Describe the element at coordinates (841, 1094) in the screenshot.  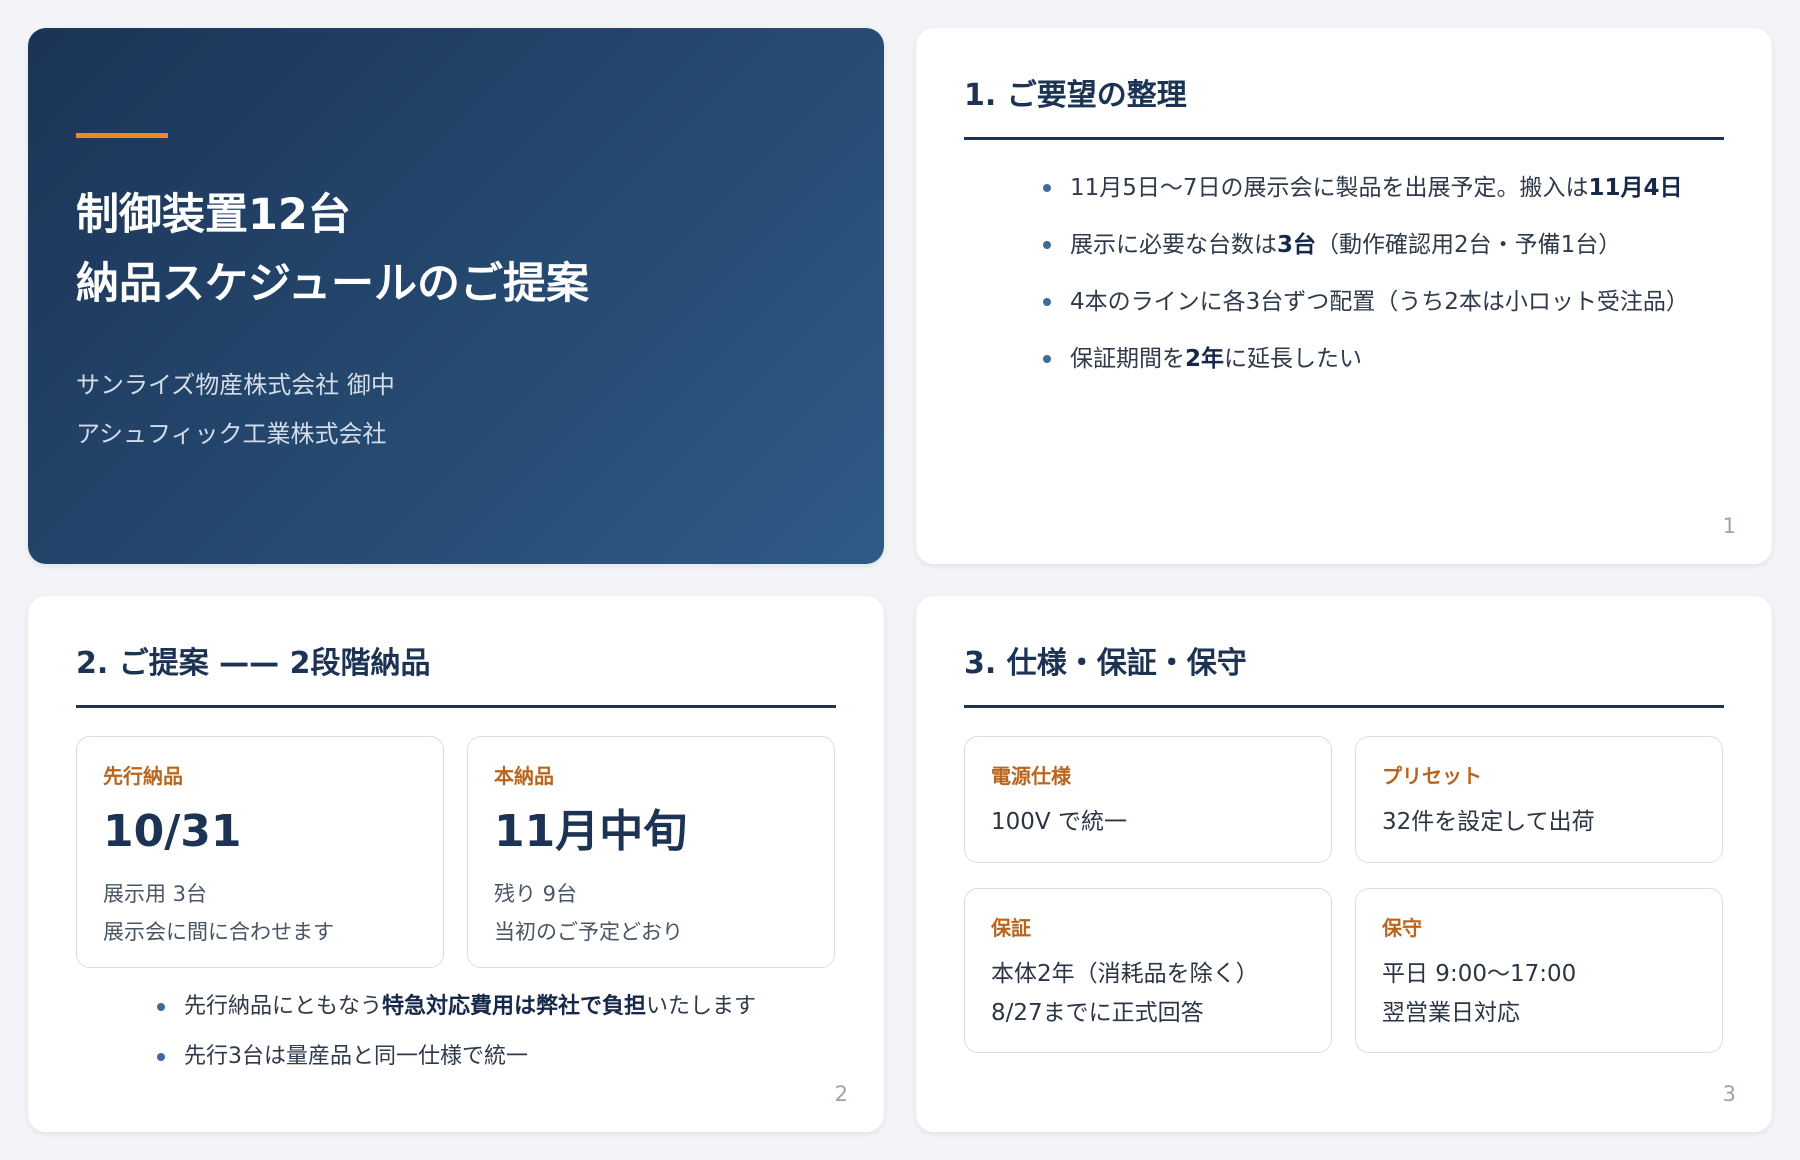
I see `page-number: 2` at that location.